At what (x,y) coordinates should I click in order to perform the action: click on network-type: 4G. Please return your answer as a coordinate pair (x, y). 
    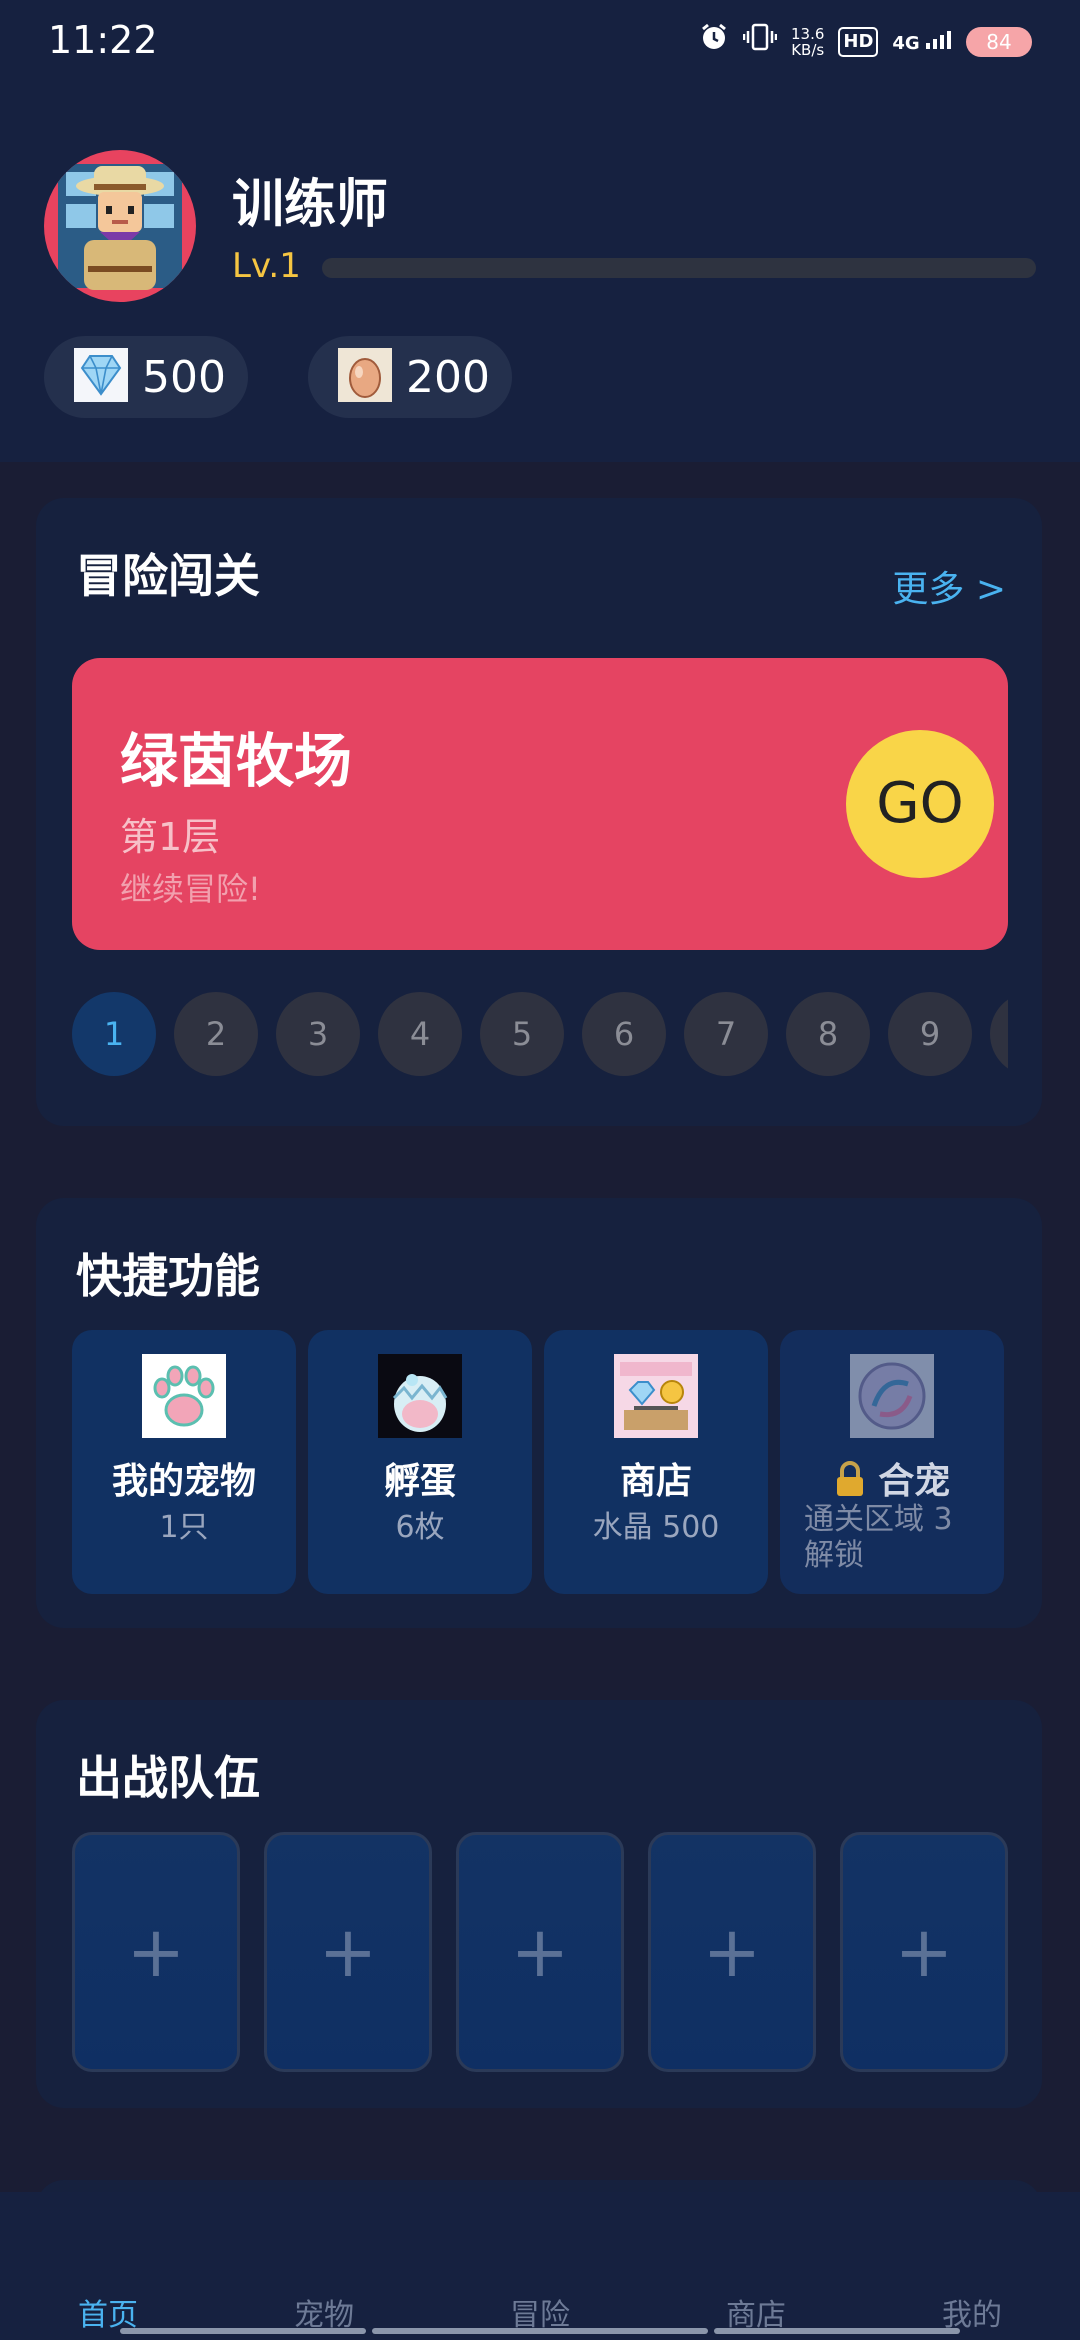
    Looking at the image, I should click on (906, 43).